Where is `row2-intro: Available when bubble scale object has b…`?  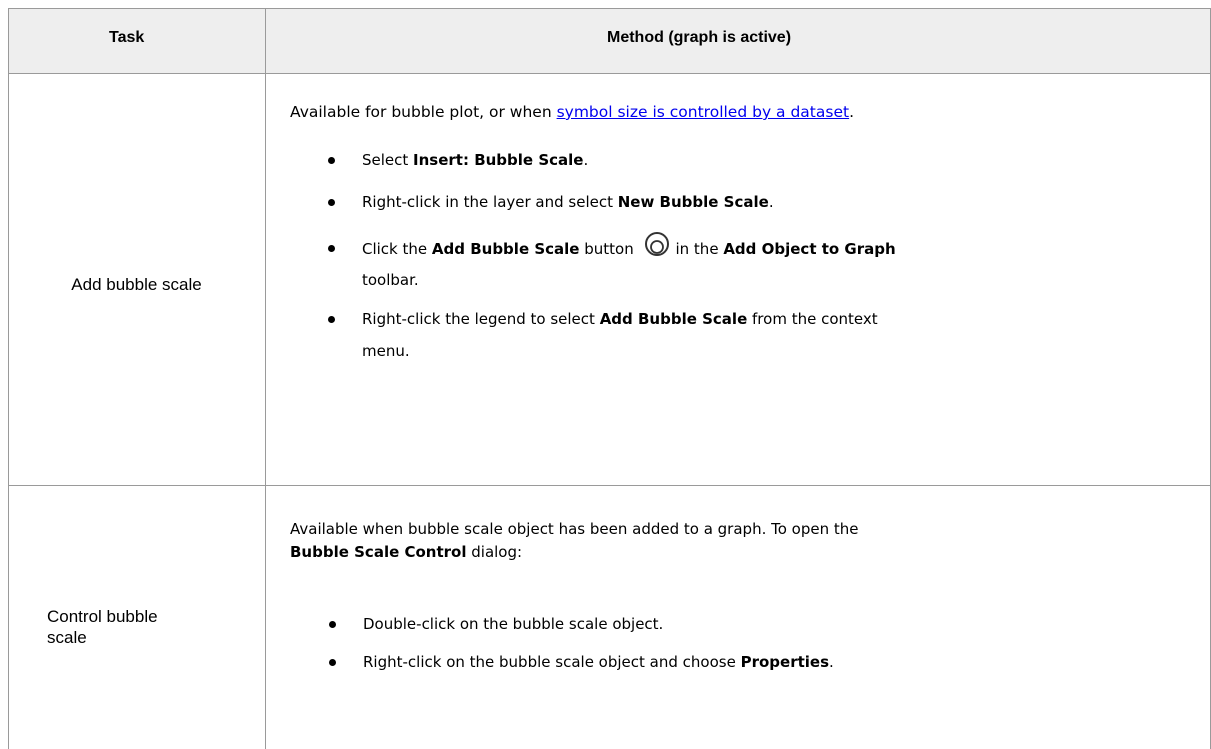
row2-intro: Available when bubble scale object has b… is located at coordinates (574, 540).